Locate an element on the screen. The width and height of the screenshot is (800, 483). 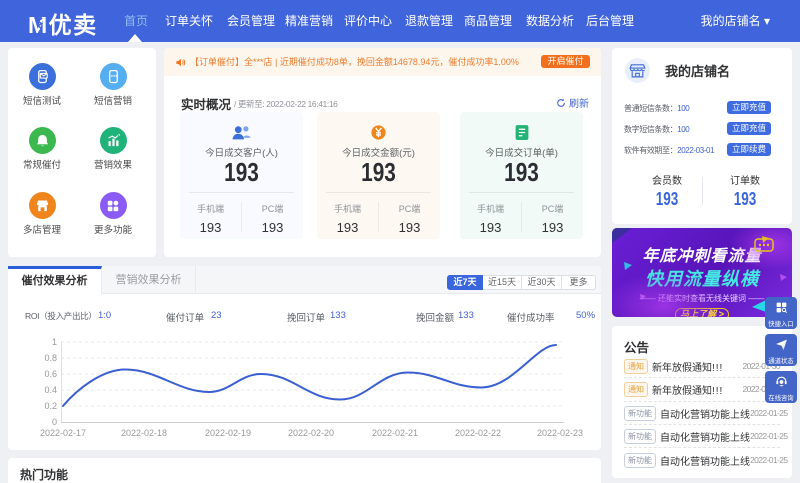
svg-text: 2022-02-19 is located at coordinates (228, 433).